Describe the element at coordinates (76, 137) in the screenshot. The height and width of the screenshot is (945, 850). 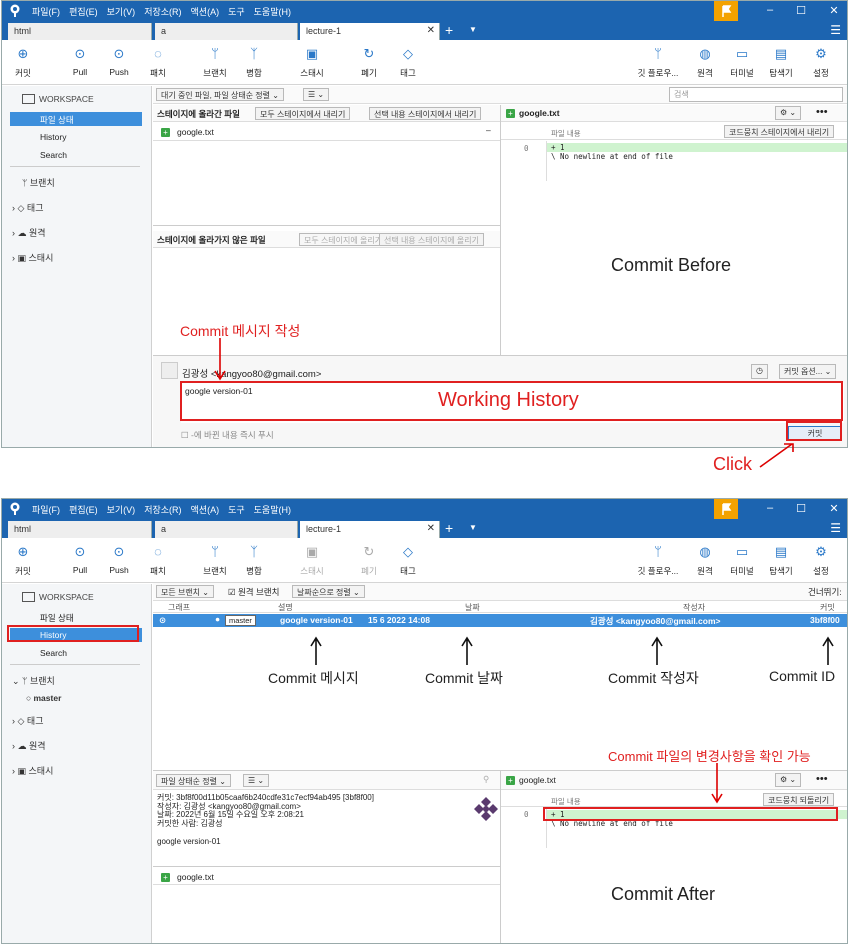
I see `sidebar-item-history: History` at that location.